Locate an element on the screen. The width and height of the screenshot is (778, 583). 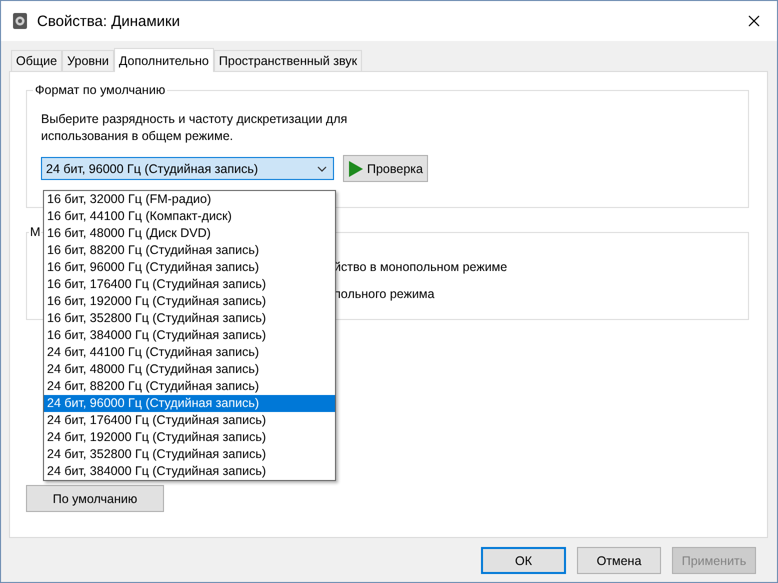
format-option: 24 бит, 176400 Гц (Студийная запись) is located at coordinates (189, 420).